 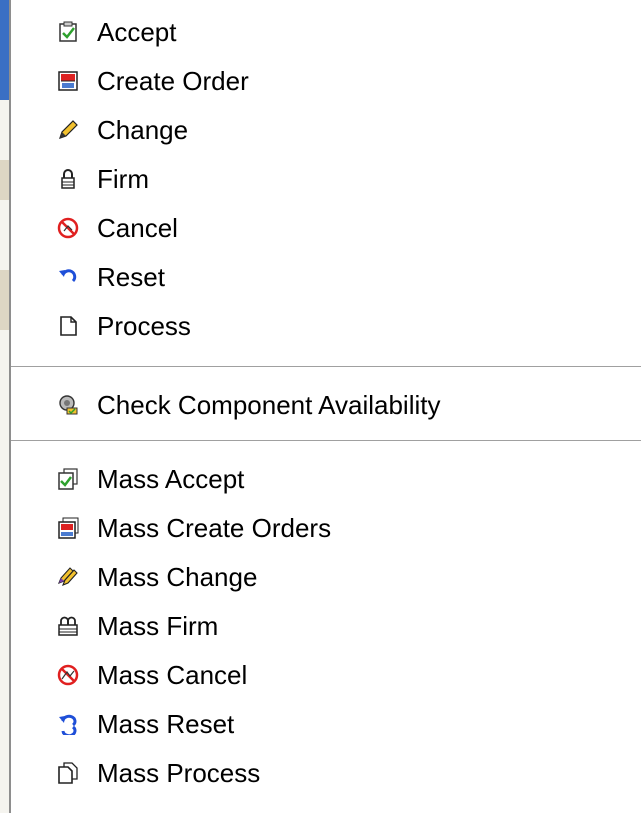 What do you see at coordinates (269, 405) in the screenshot?
I see `menu-item-label: Check Component Availability` at bounding box center [269, 405].